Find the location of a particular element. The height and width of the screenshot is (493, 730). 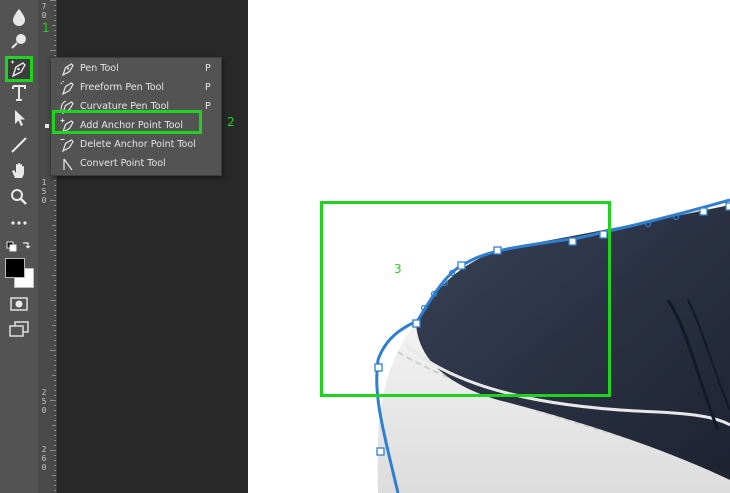

water-drop-icon is located at coordinates (19, 17).